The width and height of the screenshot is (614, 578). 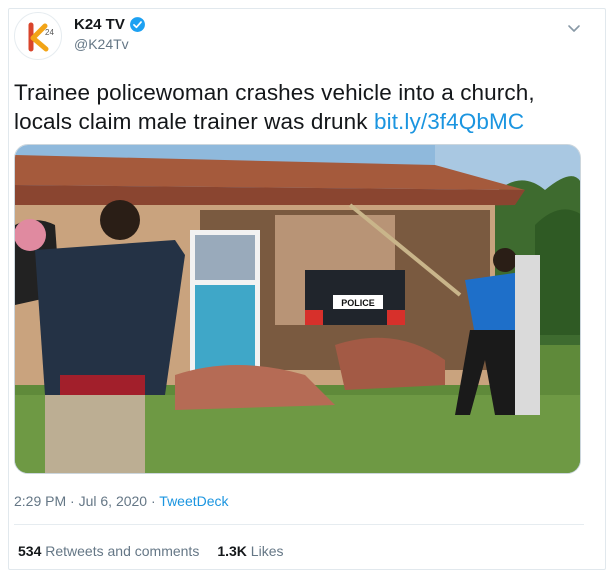 What do you see at coordinates (99, 24) in the screenshot?
I see `display-name: K24 TV` at bounding box center [99, 24].